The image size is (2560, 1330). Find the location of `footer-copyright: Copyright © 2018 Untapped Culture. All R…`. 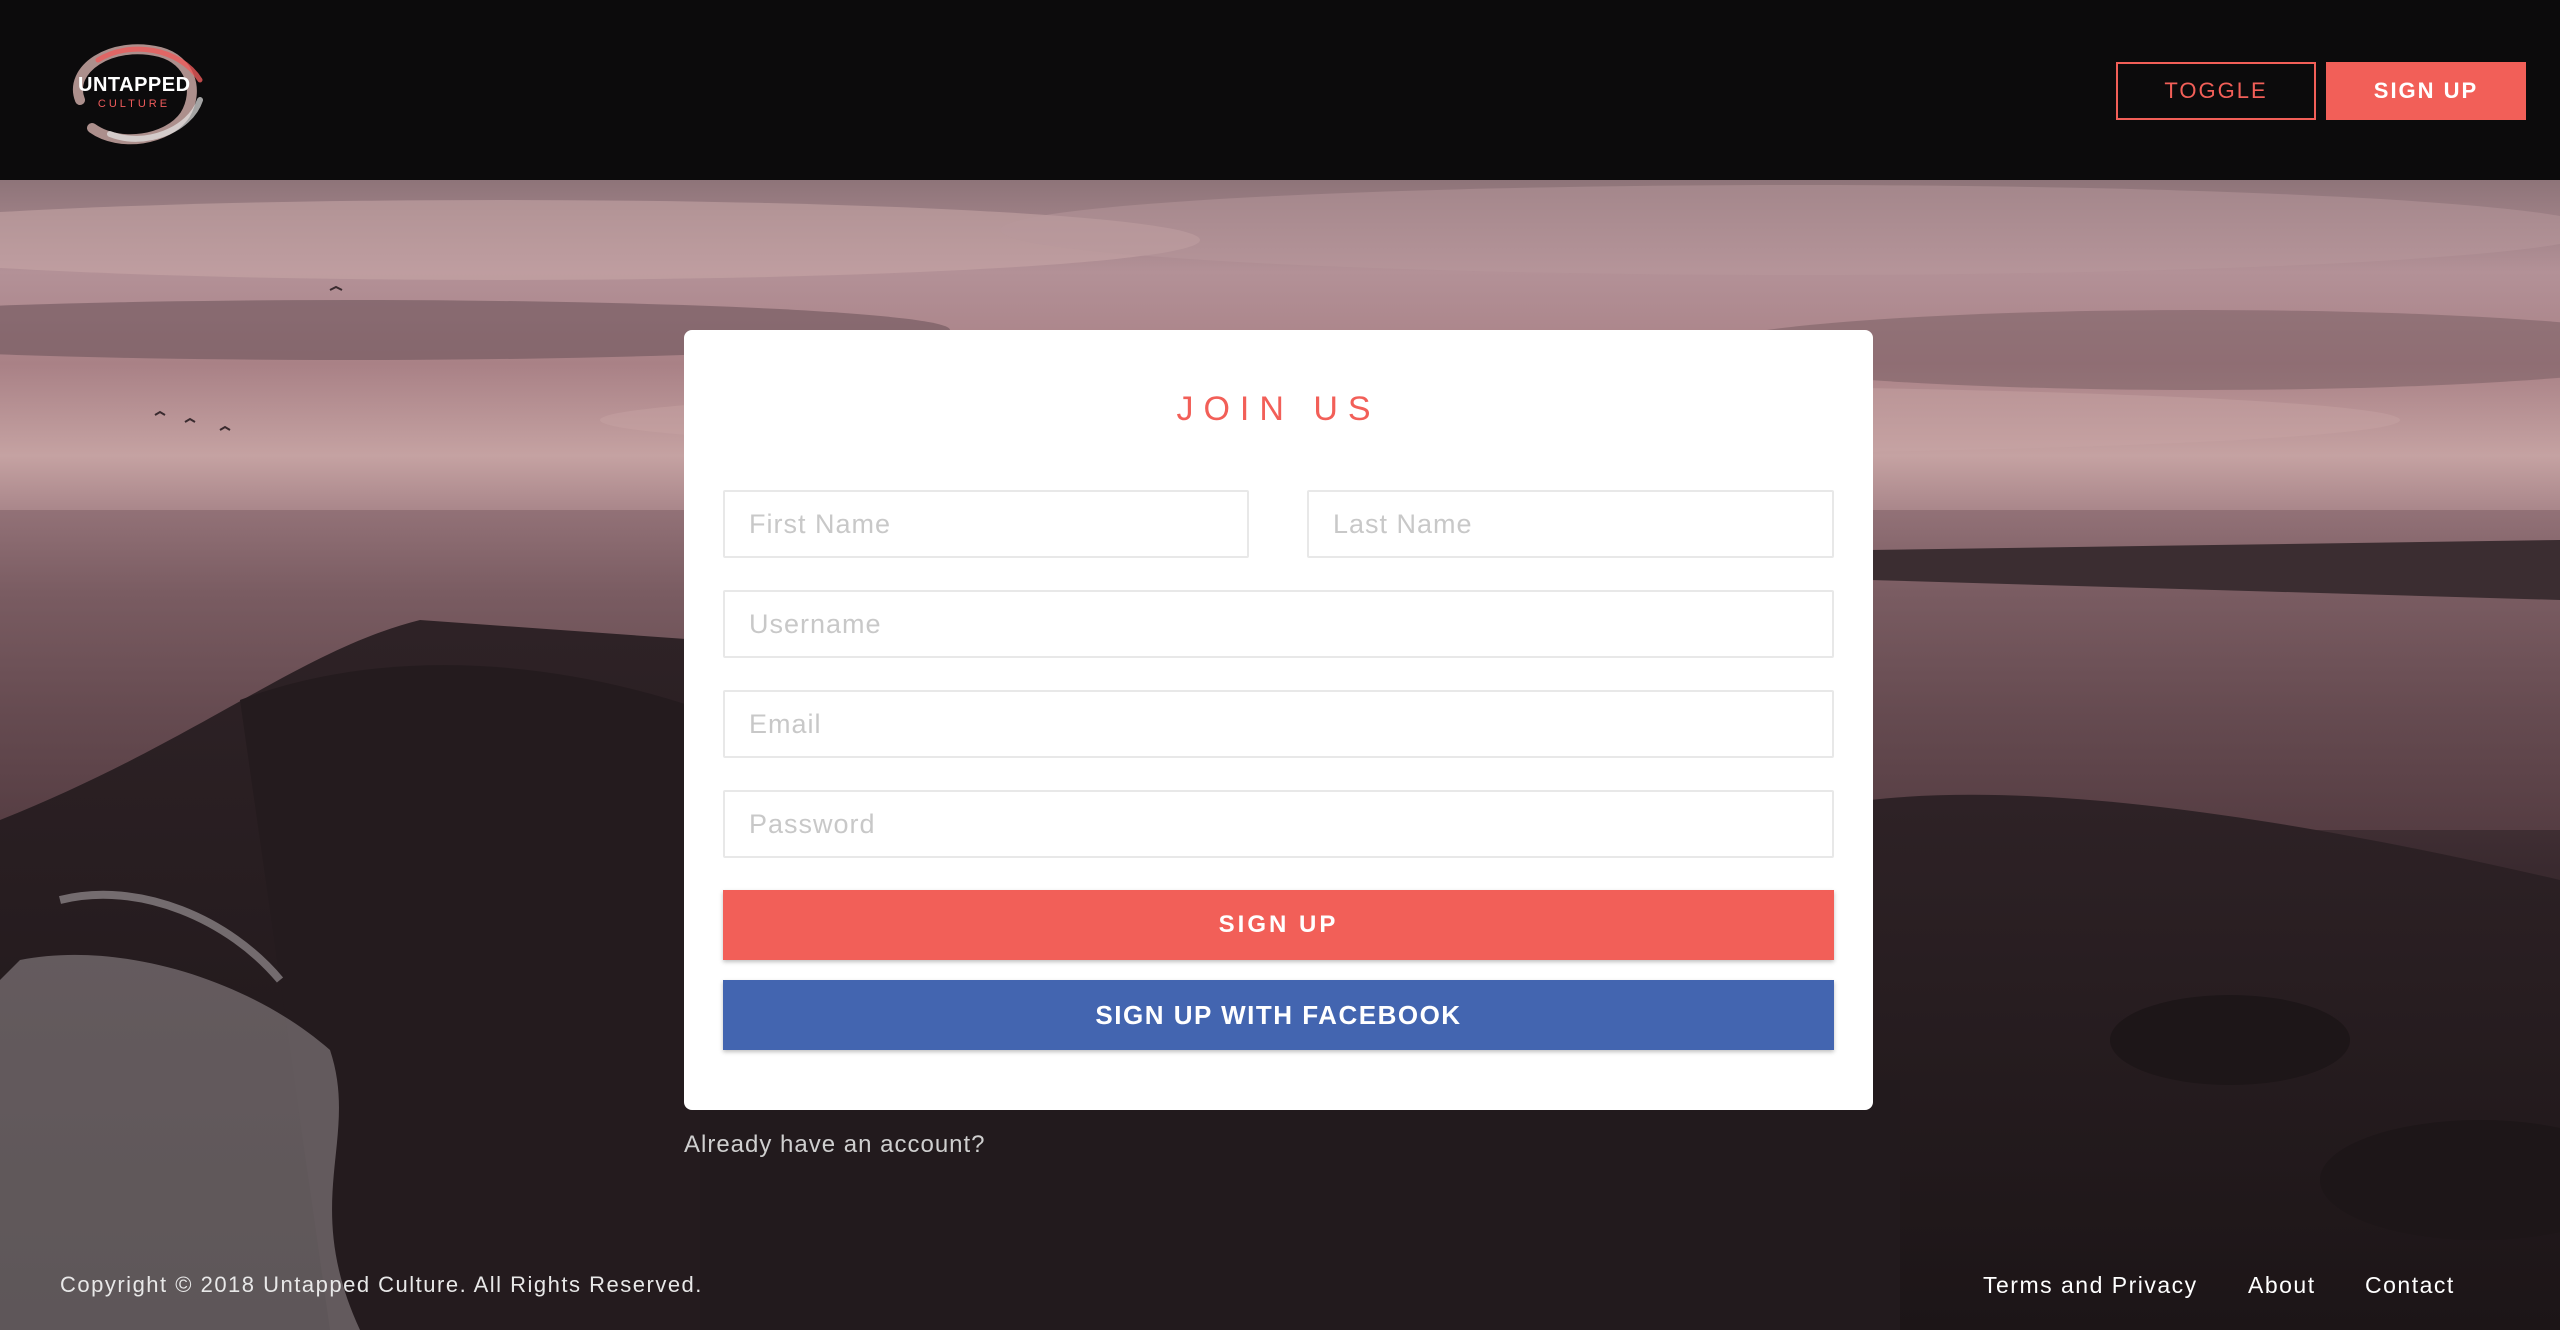

footer-copyright: Copyright © 2018 Untapped Culture. All R… is located at coordinates (381, 1284).